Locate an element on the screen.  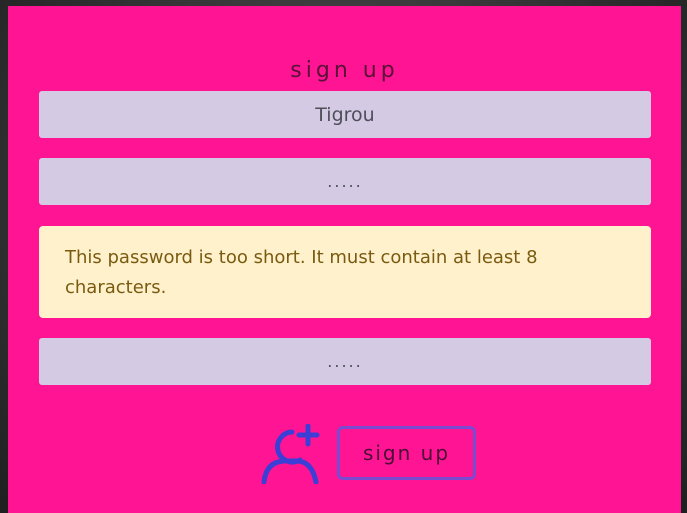
sign-up-button: sign up is located at coordinates (406, 453).